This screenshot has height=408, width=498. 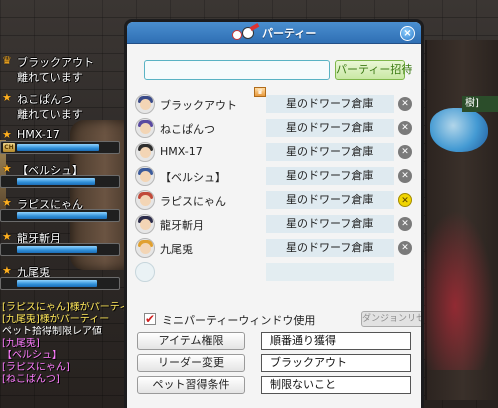 I want to click on chat-line: [ラピスにゃん]様がパーティ, so click(x=64, y=307).